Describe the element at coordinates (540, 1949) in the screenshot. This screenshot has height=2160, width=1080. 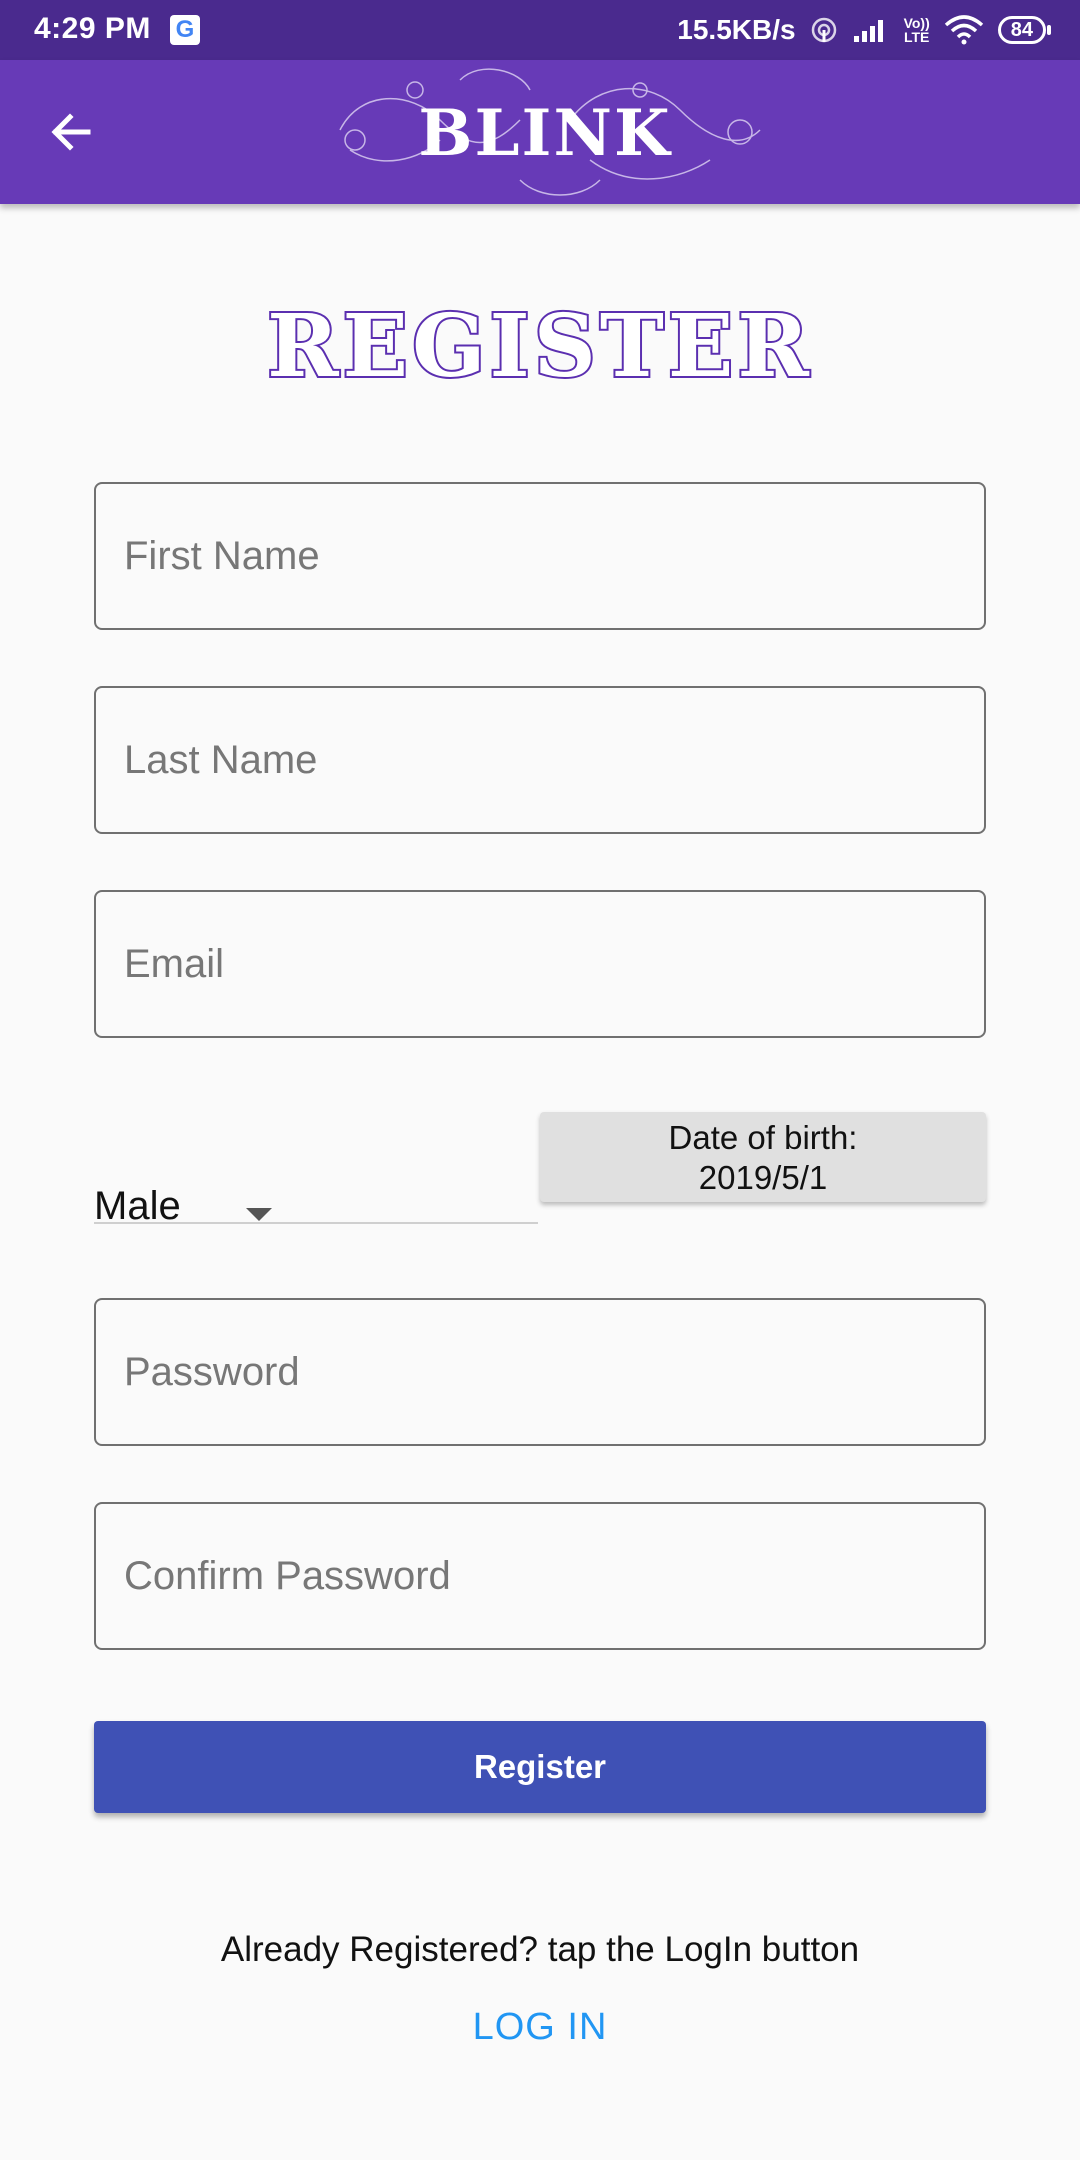
I see `already-registered-text: Already Registered? tap the LogIn button` at that location.